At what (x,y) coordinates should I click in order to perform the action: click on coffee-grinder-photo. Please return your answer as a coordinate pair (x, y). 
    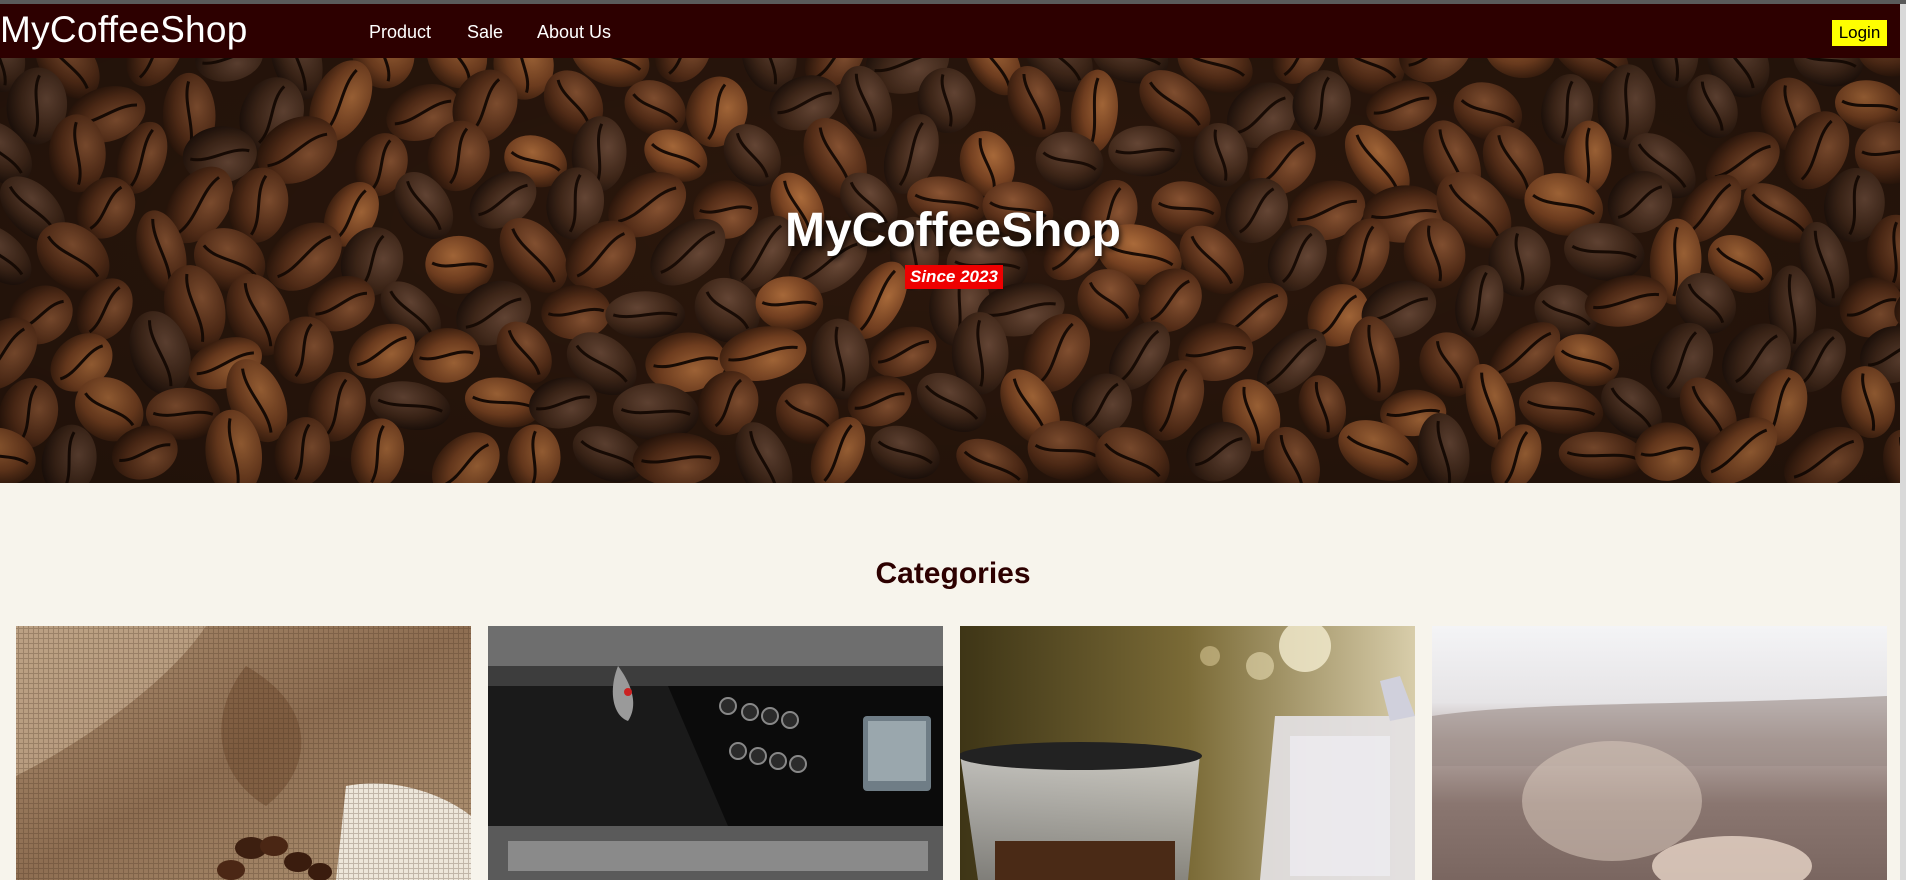
    Looking at the image, I should click on (1187, 753).